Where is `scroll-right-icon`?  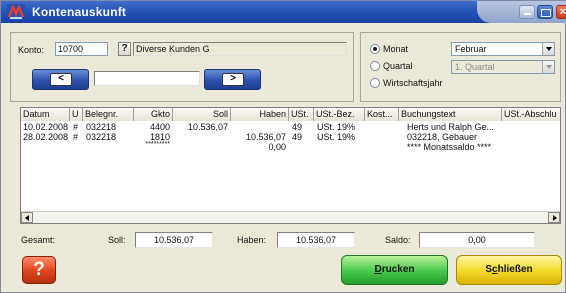 scroll-right-icon is located at coordinates (554, 217).